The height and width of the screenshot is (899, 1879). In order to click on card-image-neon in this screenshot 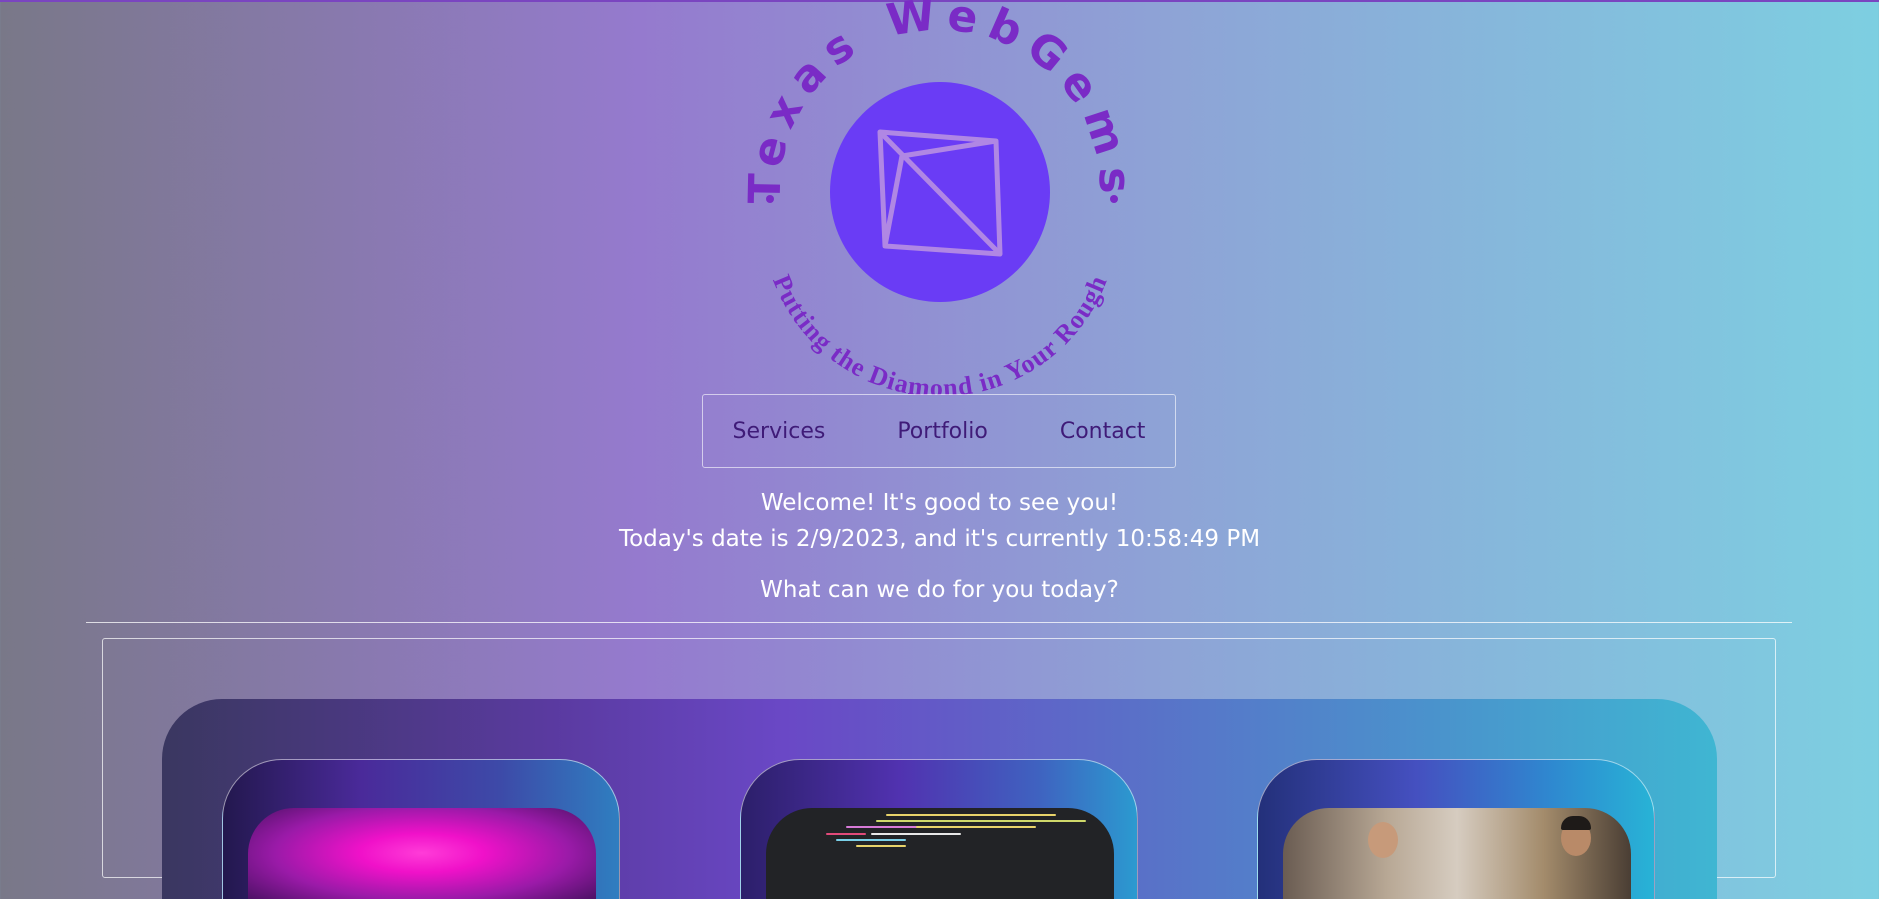, I will do `click(422, 853)`.